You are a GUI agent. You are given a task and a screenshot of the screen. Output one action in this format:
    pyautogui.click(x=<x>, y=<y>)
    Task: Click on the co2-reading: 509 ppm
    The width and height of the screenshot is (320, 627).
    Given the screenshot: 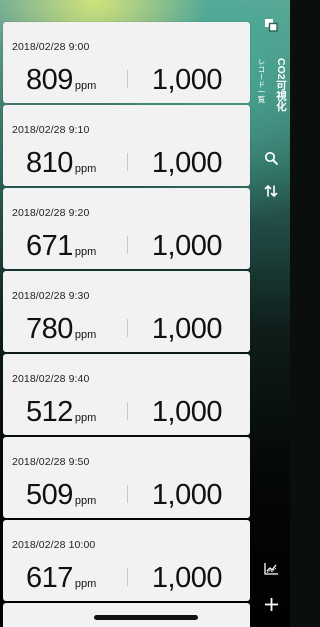 What is the action you would take?
    pyautogui.click(x=61, y=495)
    